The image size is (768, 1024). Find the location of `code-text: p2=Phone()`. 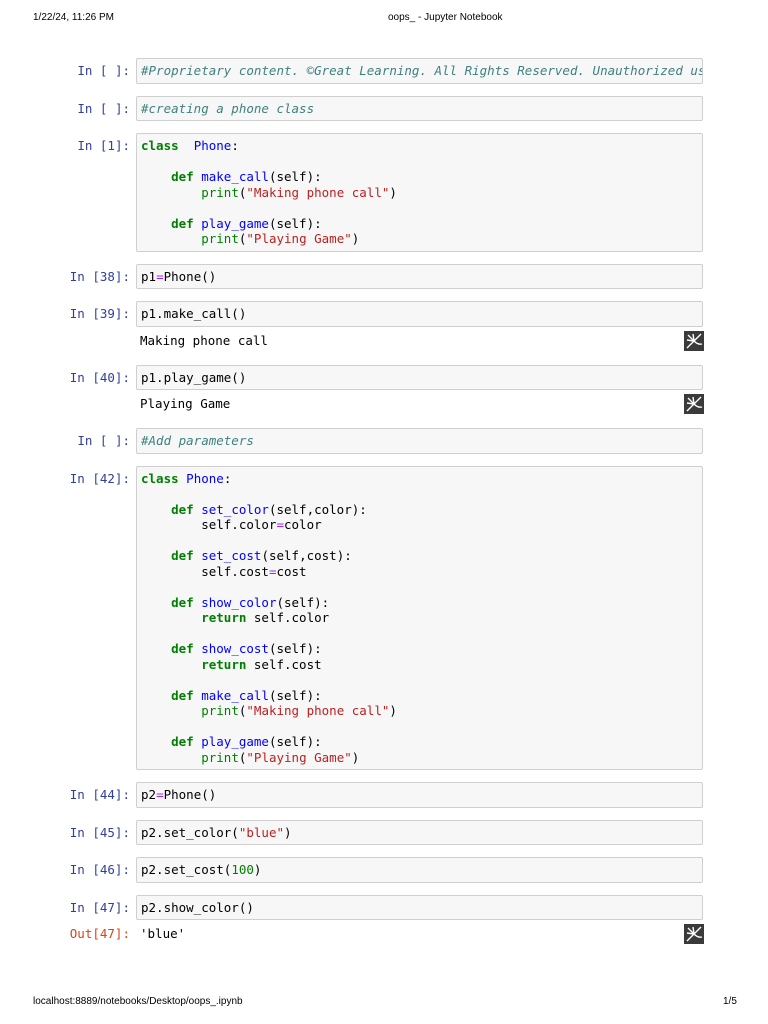

code-text: p2=Phone() is located at coordinates (419, 795).